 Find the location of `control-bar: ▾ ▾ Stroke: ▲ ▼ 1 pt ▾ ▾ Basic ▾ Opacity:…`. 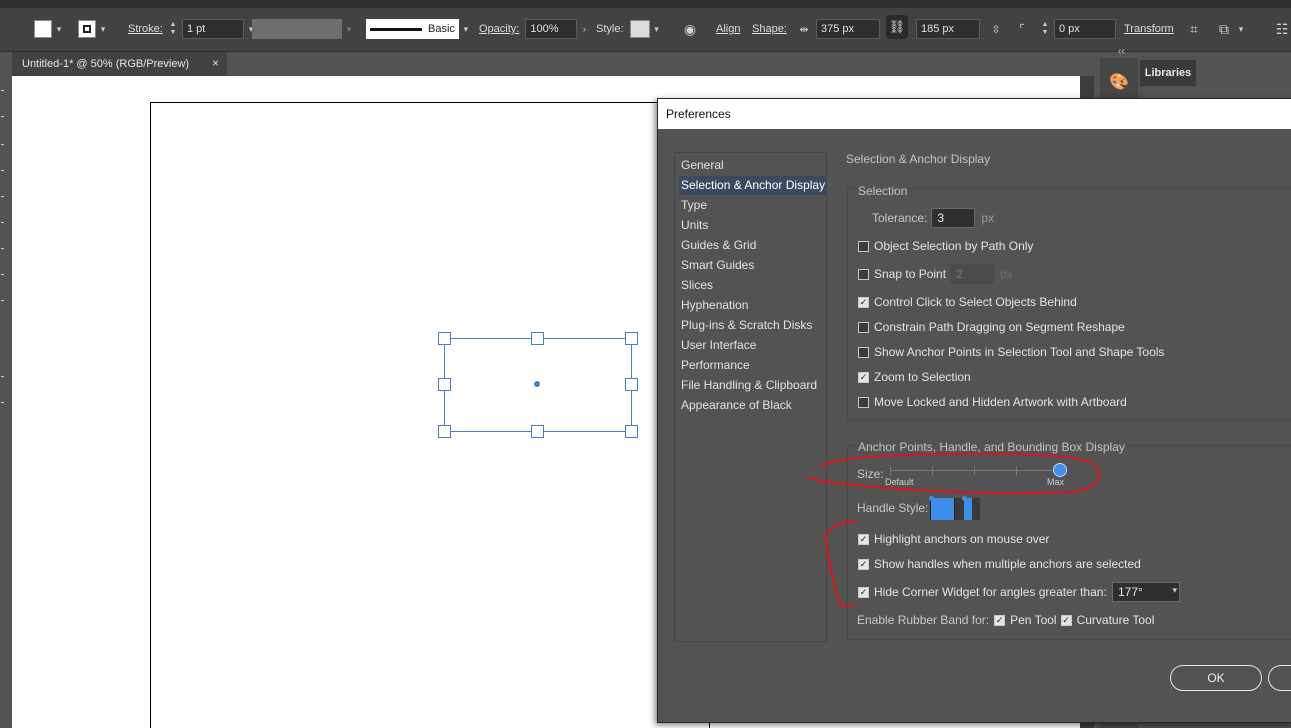

control-bar: ▾ ▾ Stroke: ▲ ▼ 1 pt ▾ ▾ Basic ▾ Opacity:… is located at coordinates (645, 30).